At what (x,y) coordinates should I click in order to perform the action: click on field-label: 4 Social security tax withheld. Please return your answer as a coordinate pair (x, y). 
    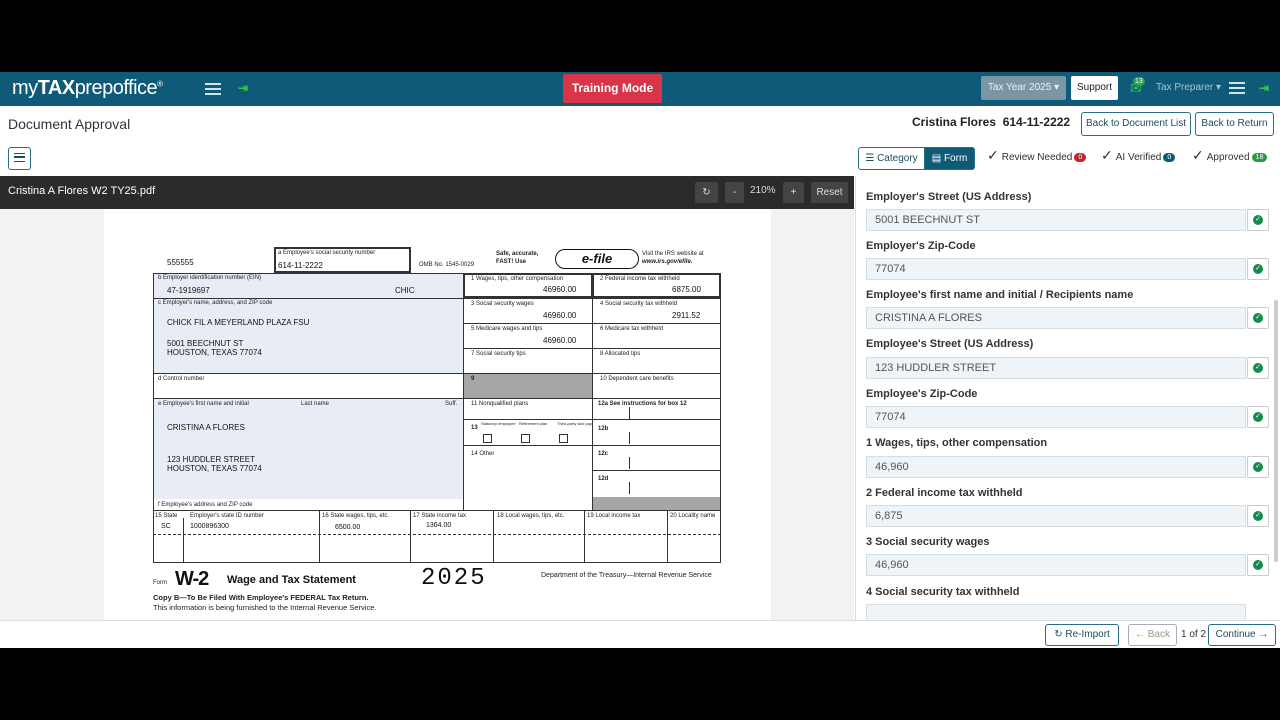
    Looking at the image, I should click on (943, 592).